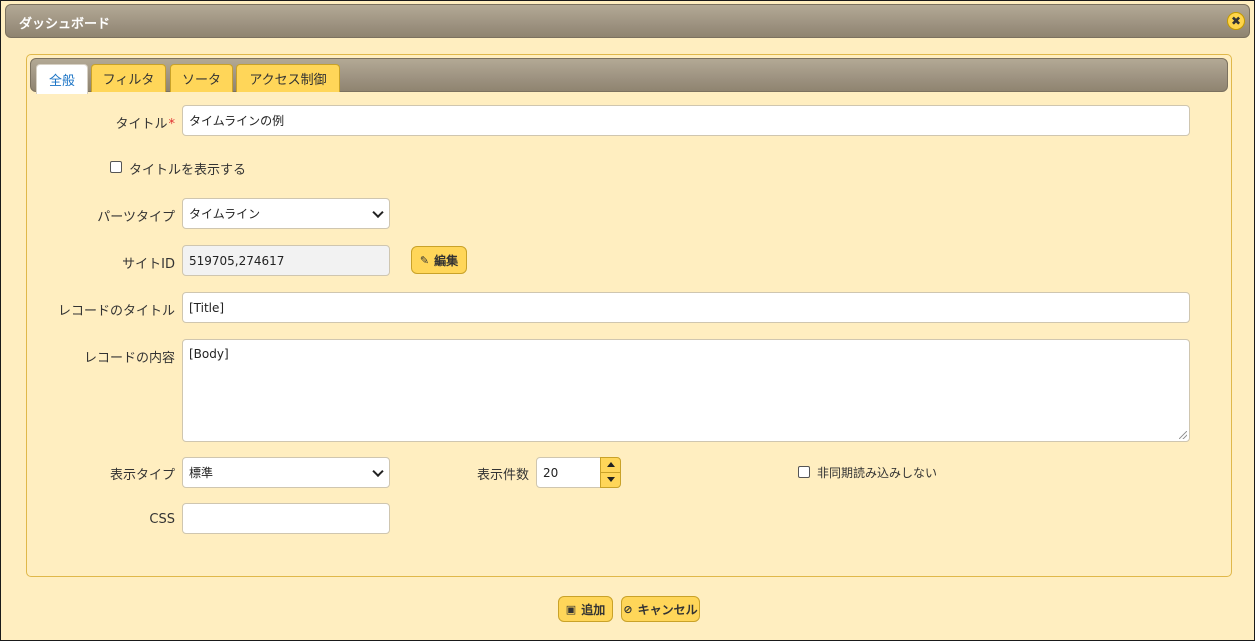  What do you see at coordinates (116, 167) in the screenshot?
I see `show-title-checkbox` at bounding box center [116, 167].